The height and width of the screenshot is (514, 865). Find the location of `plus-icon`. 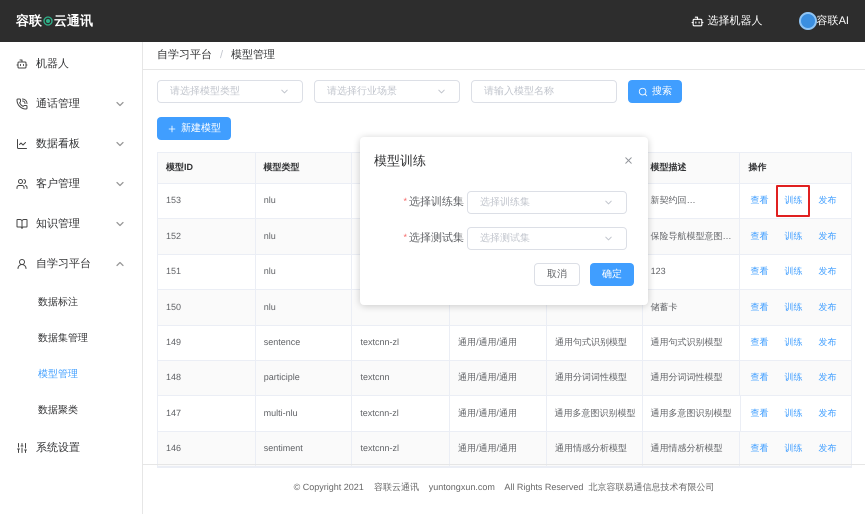

plus-icon is located at coordinates (172, 129).